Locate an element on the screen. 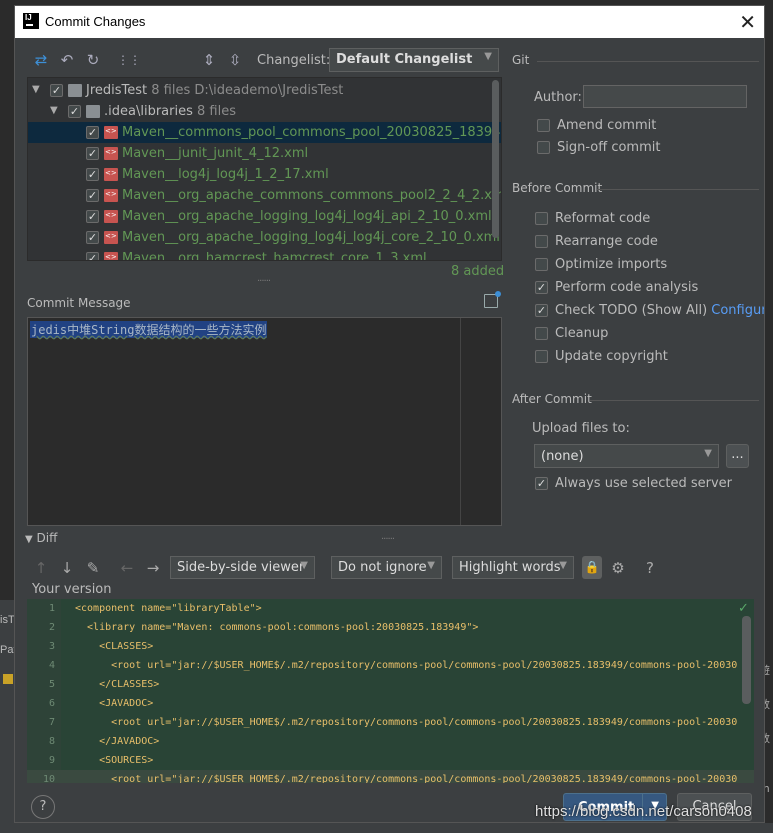 The width and height of the screenshot is (773, 833). refresh-icon: ↻ is located at coordinates (93, 60).